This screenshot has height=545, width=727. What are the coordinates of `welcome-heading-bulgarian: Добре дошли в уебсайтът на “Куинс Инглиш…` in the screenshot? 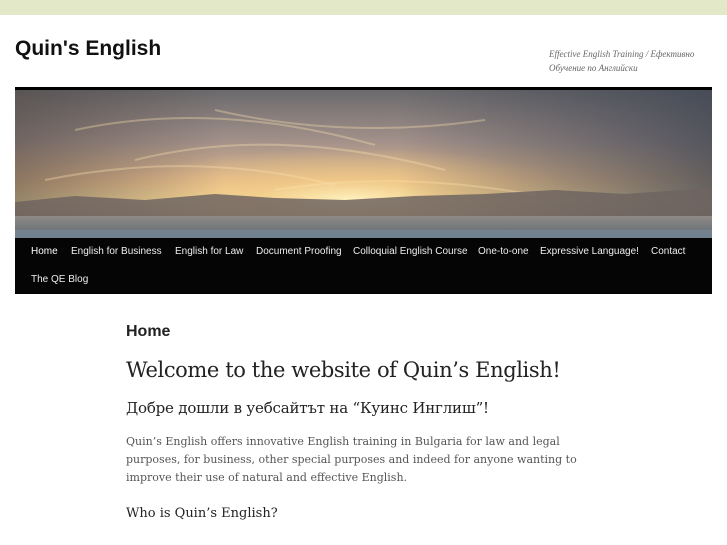 It's located at (307, 408).